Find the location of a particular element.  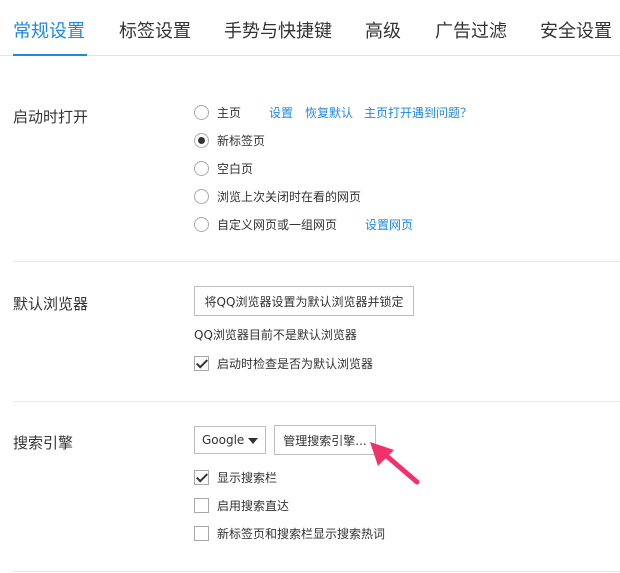

startup-option-blank: 空白页 is located at coordinates (223, 168).